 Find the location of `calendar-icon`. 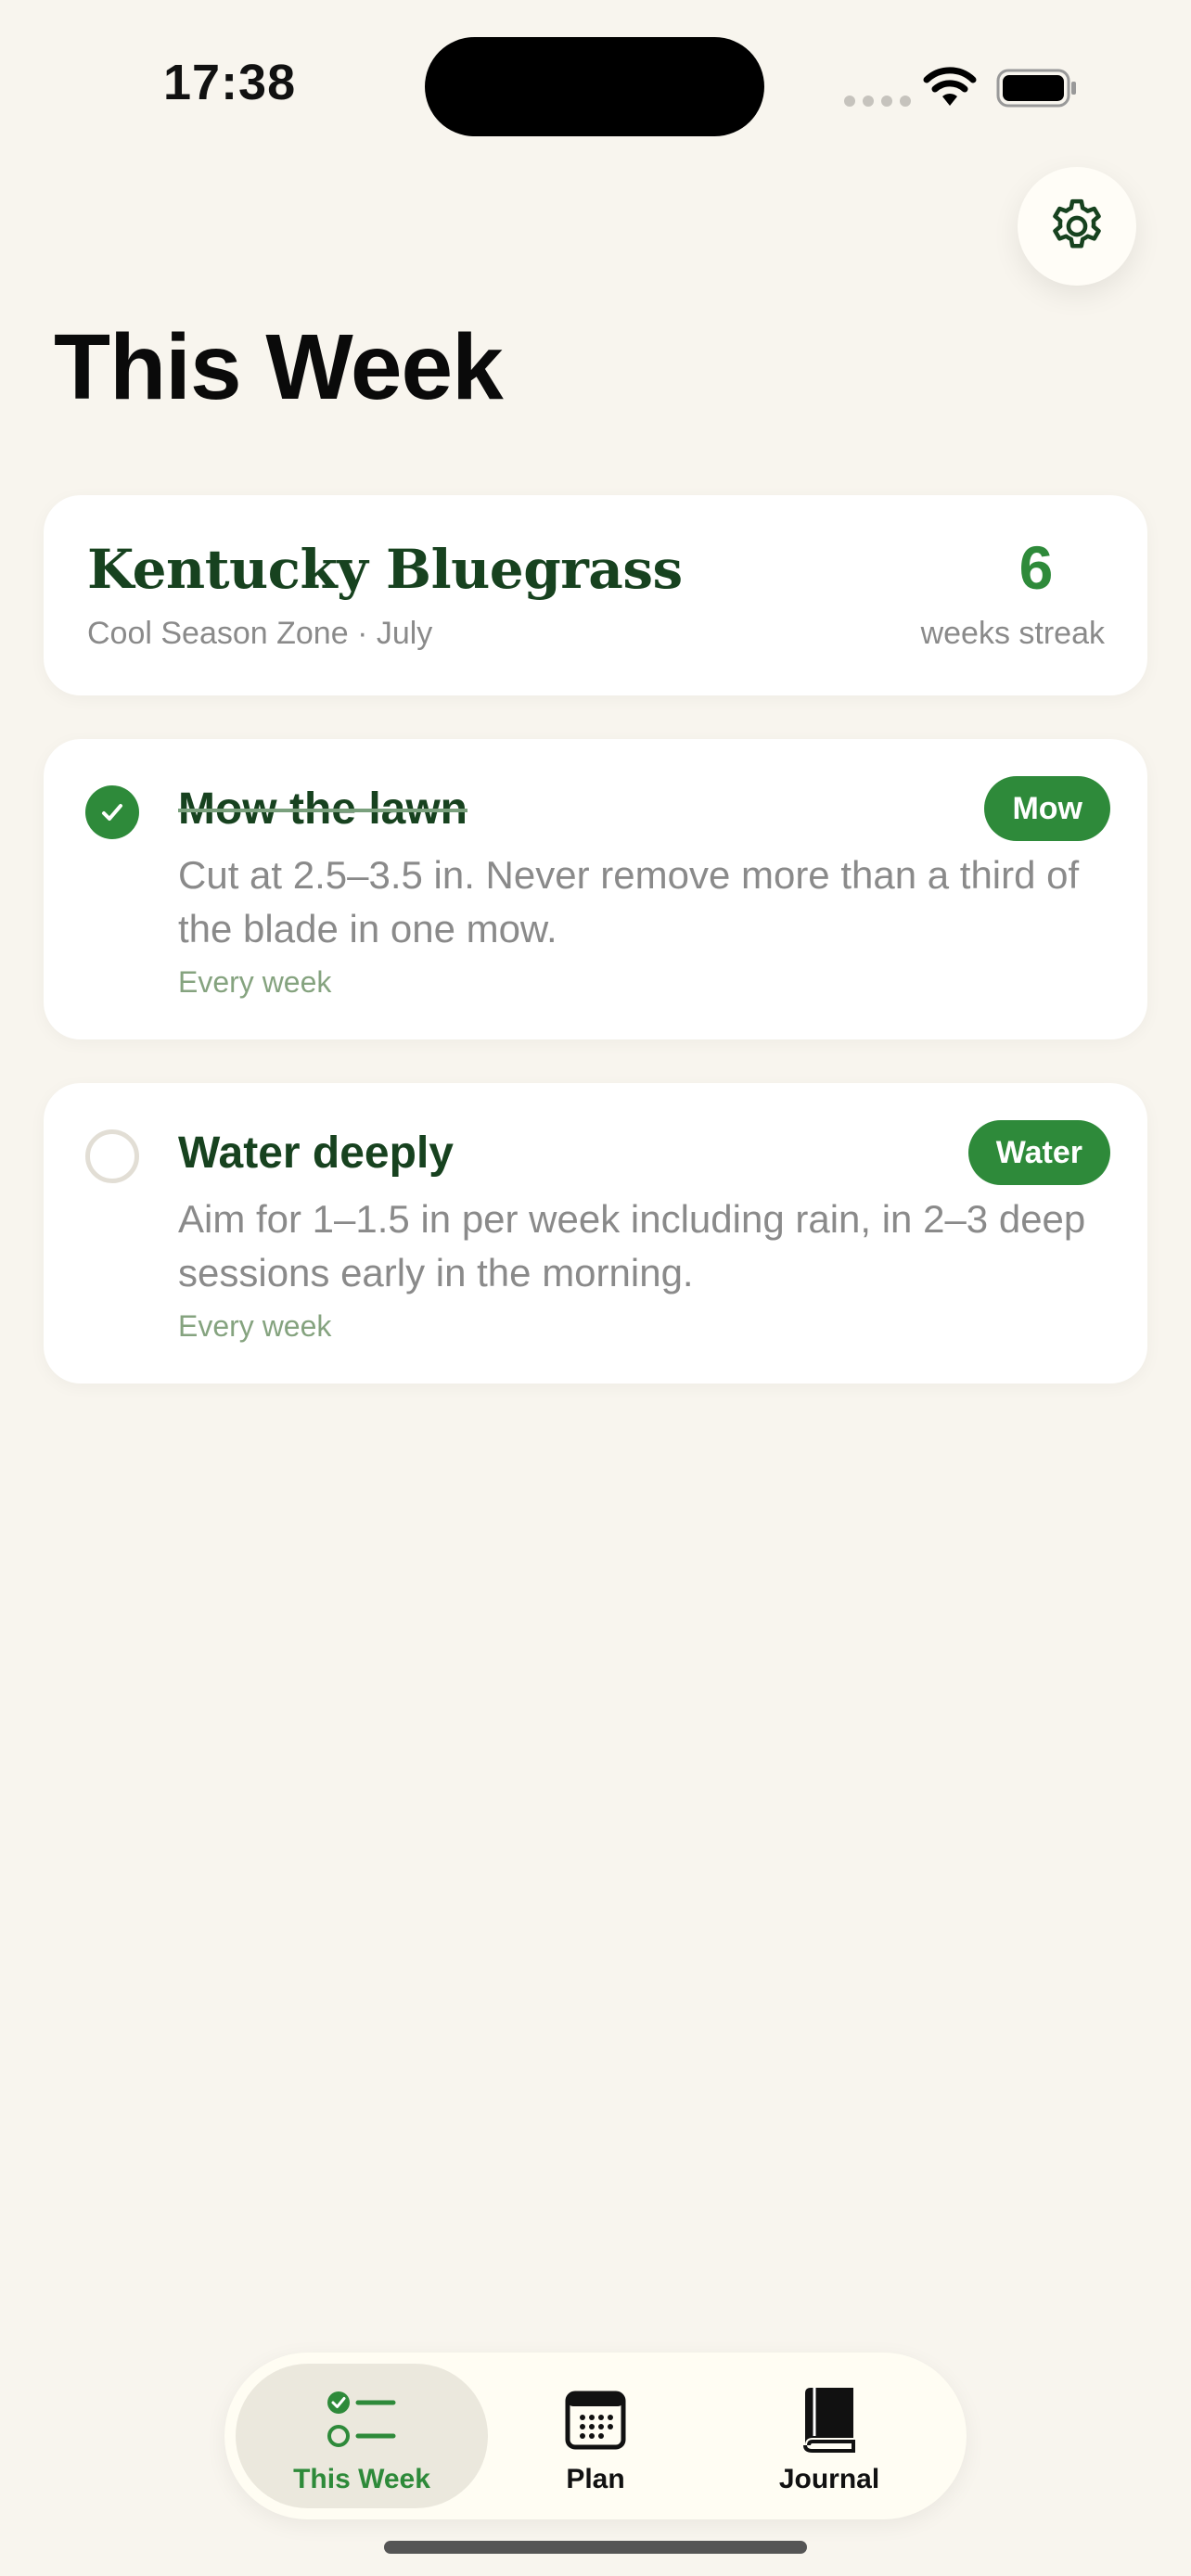

calendar-icon is located at coordinates (595, 2420).